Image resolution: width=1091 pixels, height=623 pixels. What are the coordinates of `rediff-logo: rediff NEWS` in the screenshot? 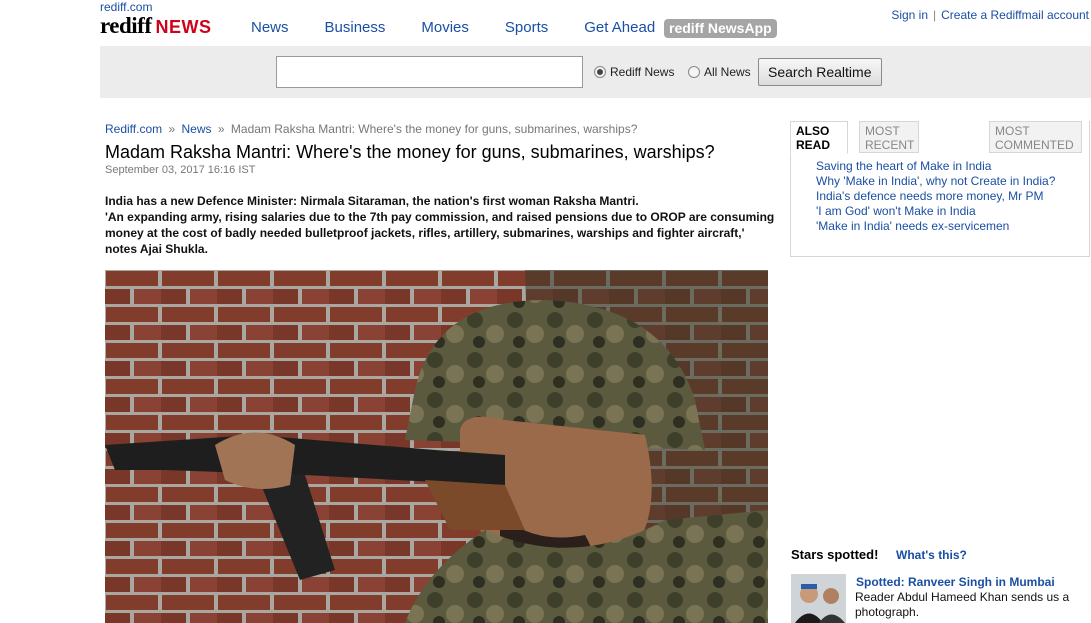 It's located at (156, 26).